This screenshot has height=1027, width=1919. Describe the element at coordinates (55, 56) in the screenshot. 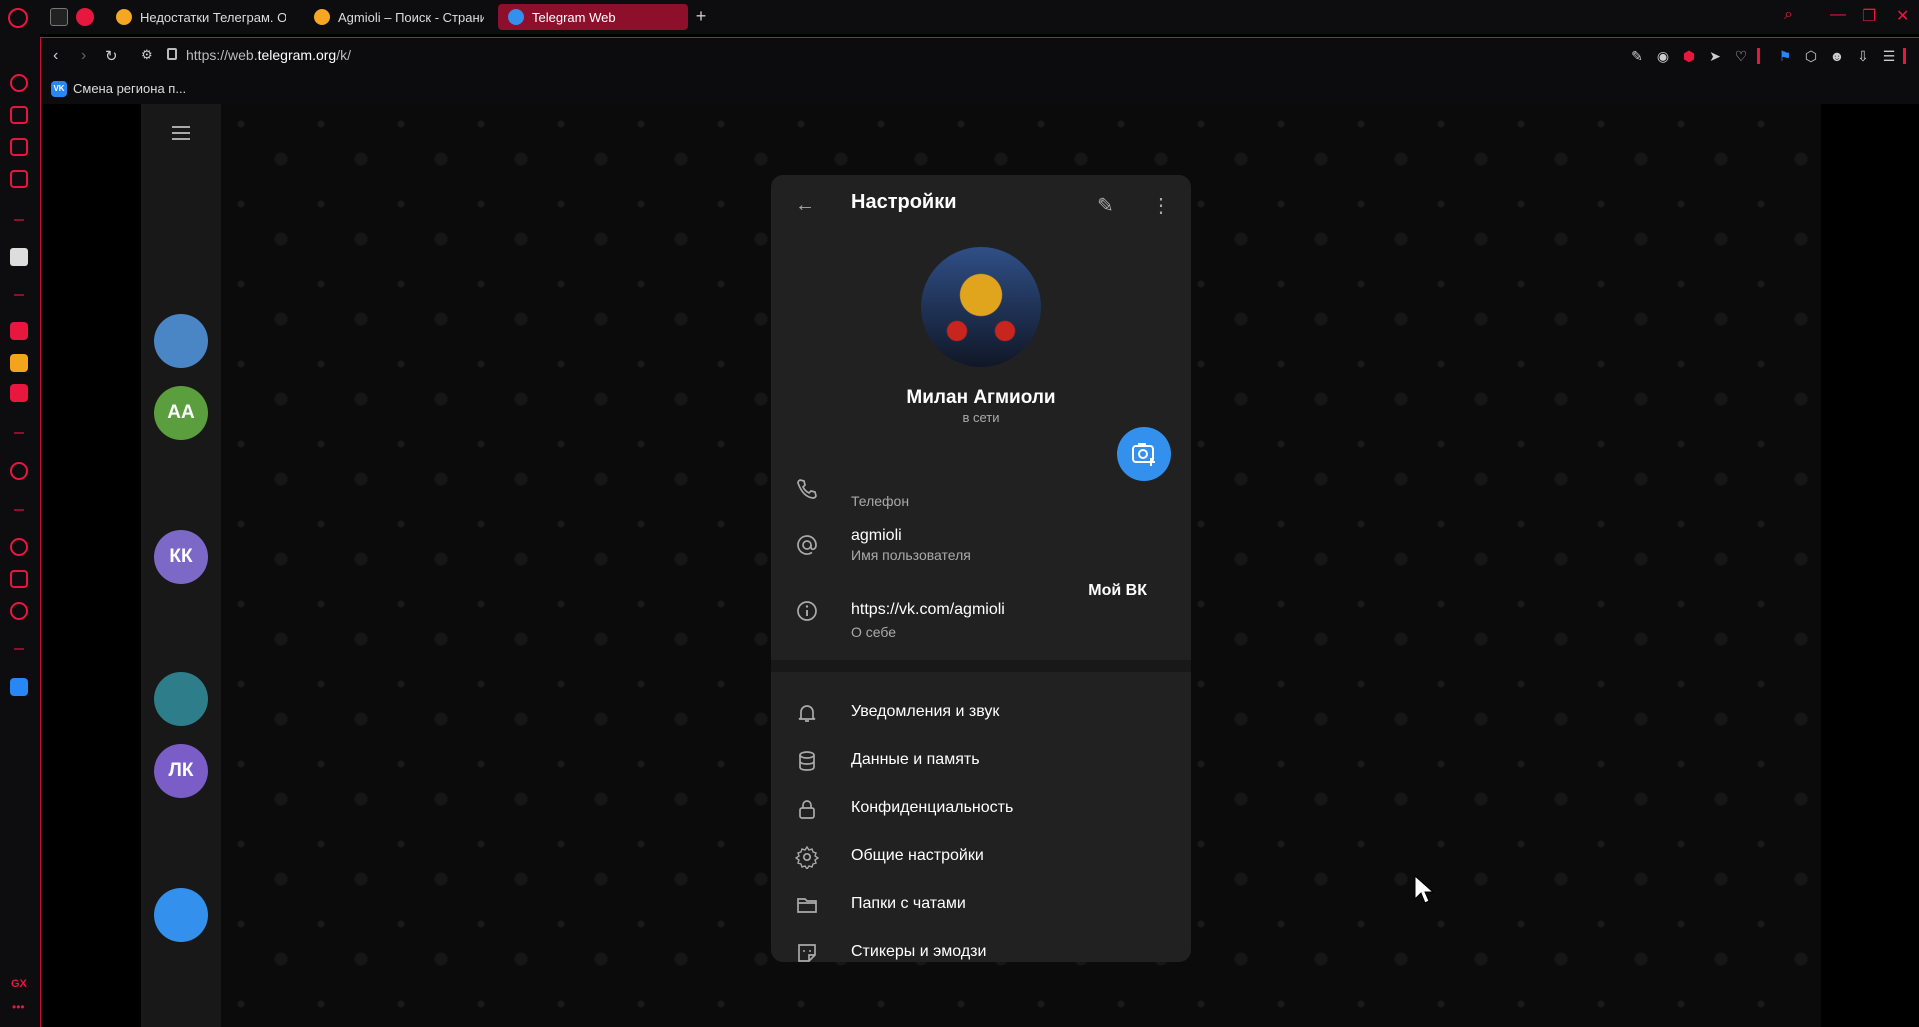

I see `back-icon: ‹` at that location.